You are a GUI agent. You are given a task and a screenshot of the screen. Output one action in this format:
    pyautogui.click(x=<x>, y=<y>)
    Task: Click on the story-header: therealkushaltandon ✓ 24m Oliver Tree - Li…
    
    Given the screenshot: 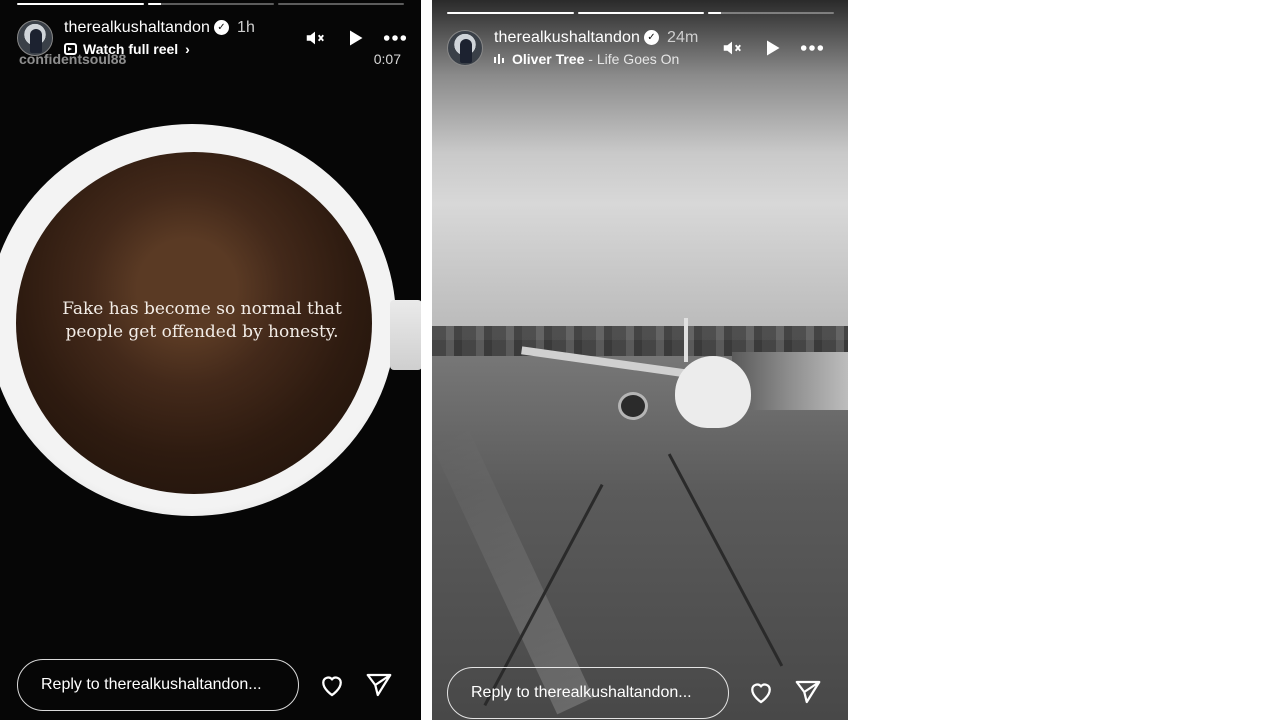 What is the action you would take?
    pyautogui.click(x=640, y=53)
    